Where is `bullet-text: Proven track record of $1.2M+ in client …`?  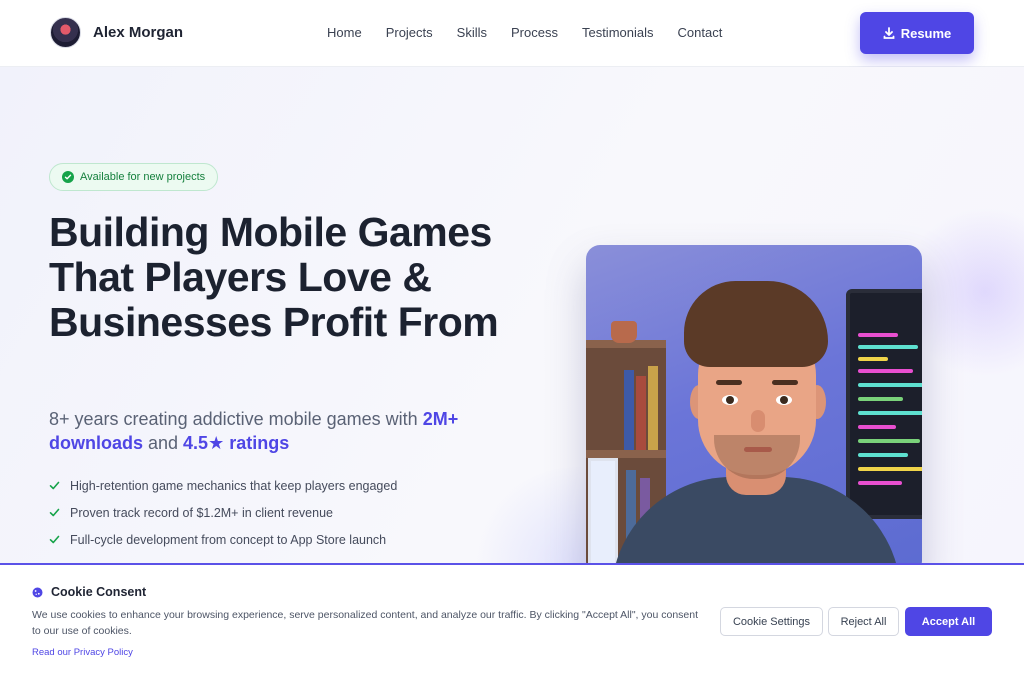 bullet-text: Proven track record of $1.2M+ in client … is located at coordinates (201, 512).